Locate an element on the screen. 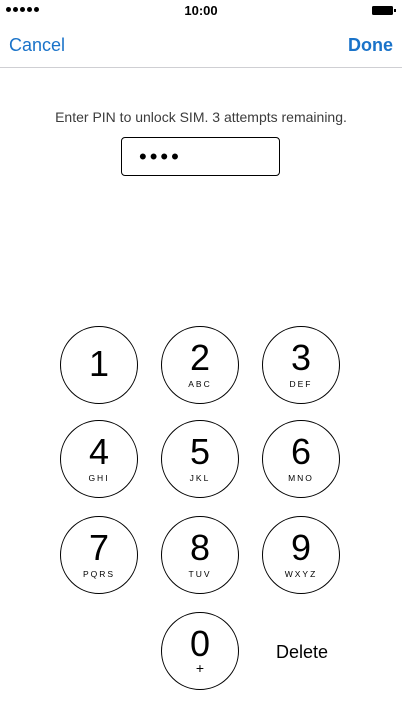 Image resolution: width=402 pixels, height=715 pixels. key-digit: 1 is located at coordinates (99, 363).